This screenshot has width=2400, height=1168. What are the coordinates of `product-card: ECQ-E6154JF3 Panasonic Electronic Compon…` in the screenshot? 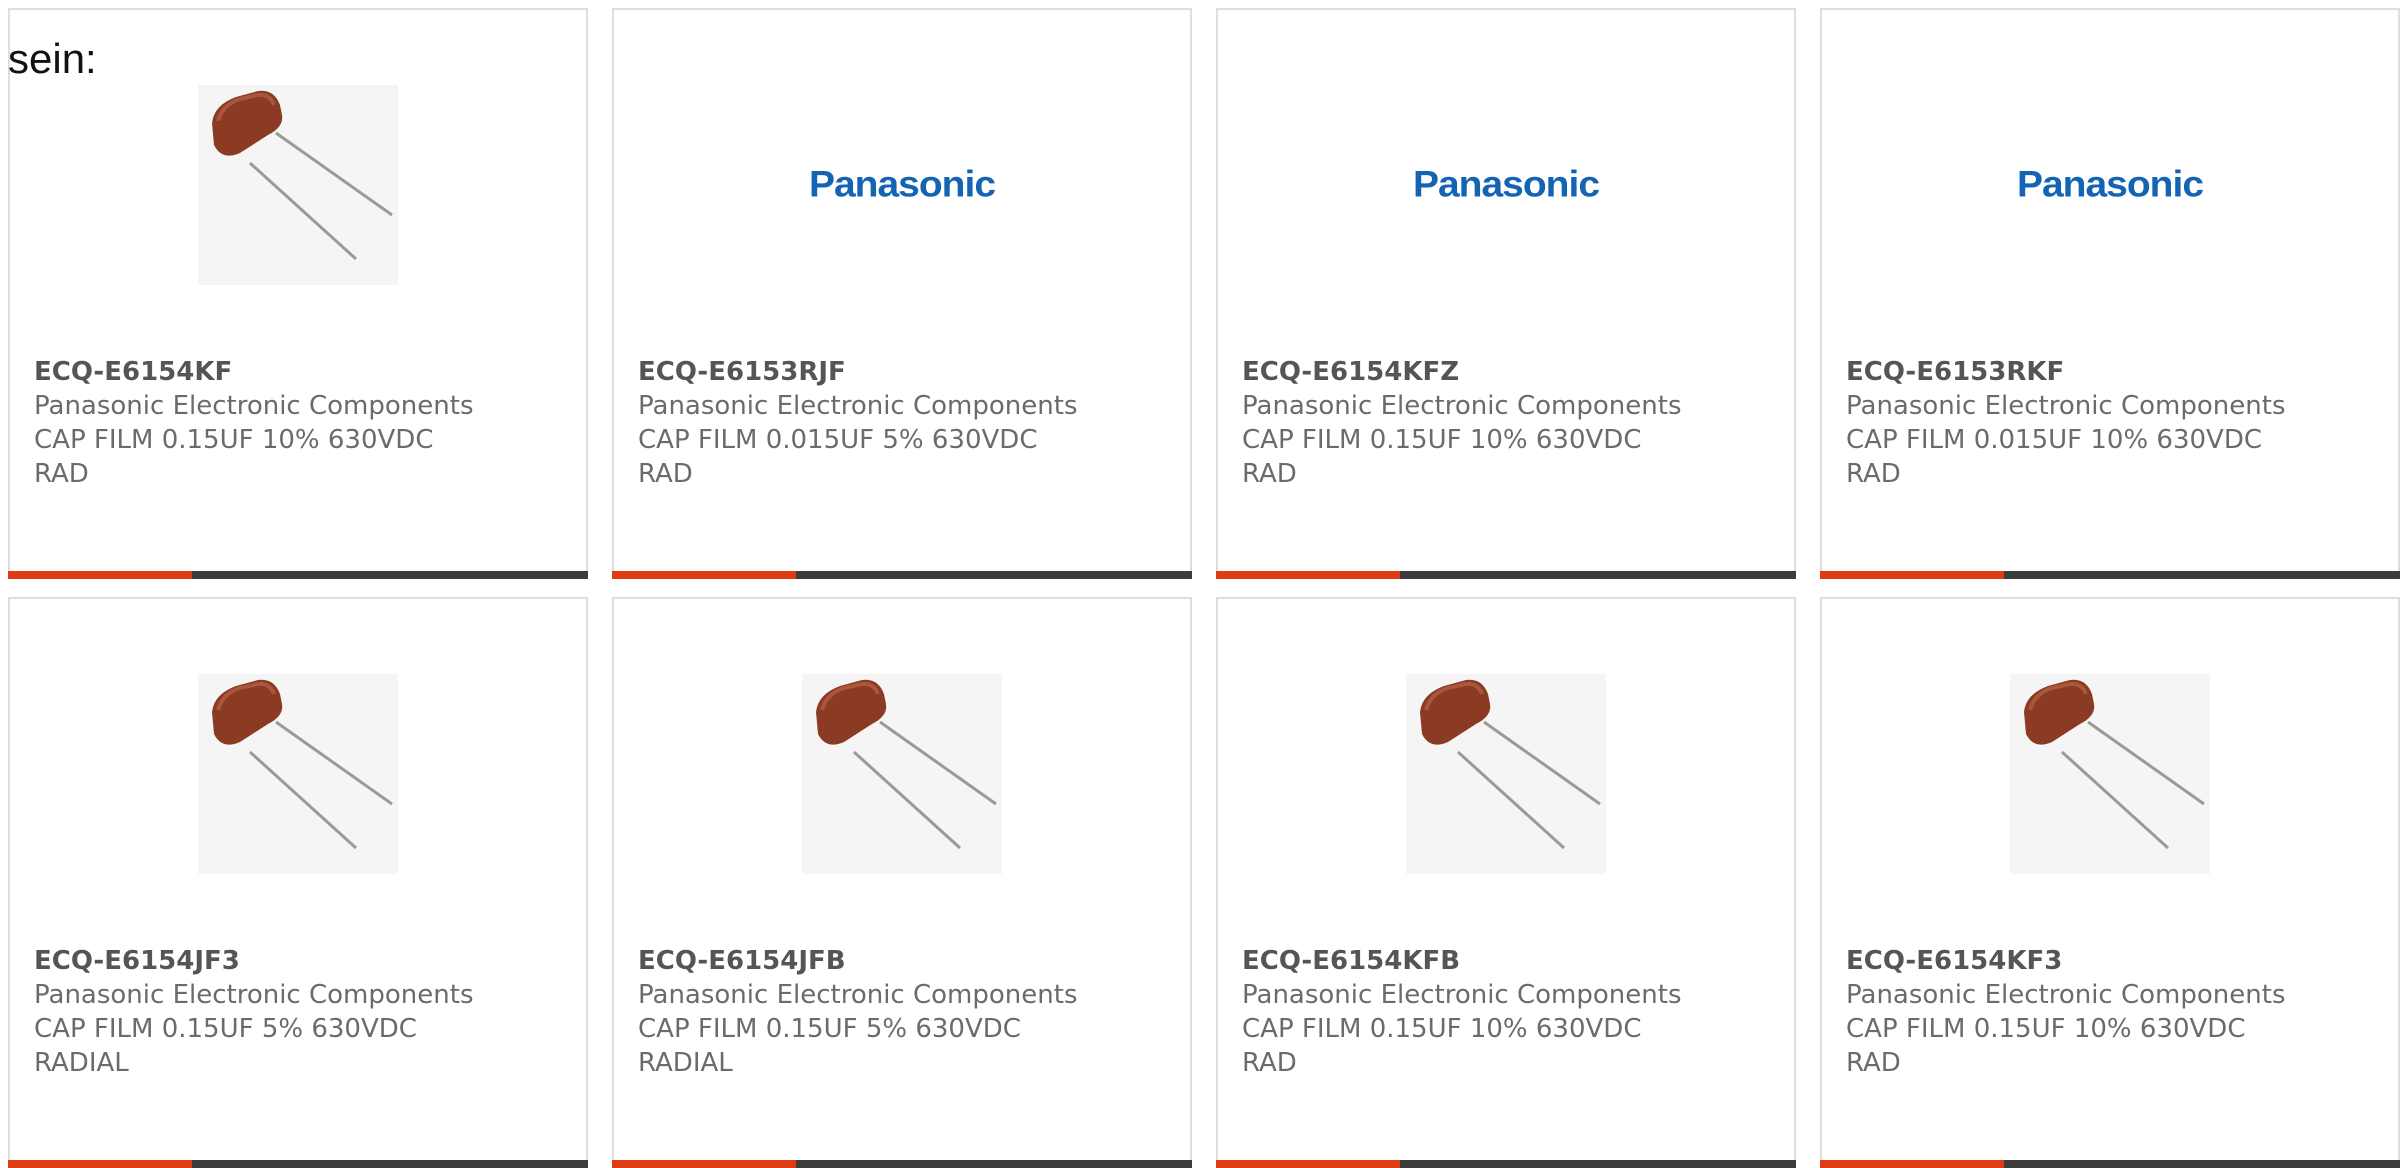 It's located at (298, 882).